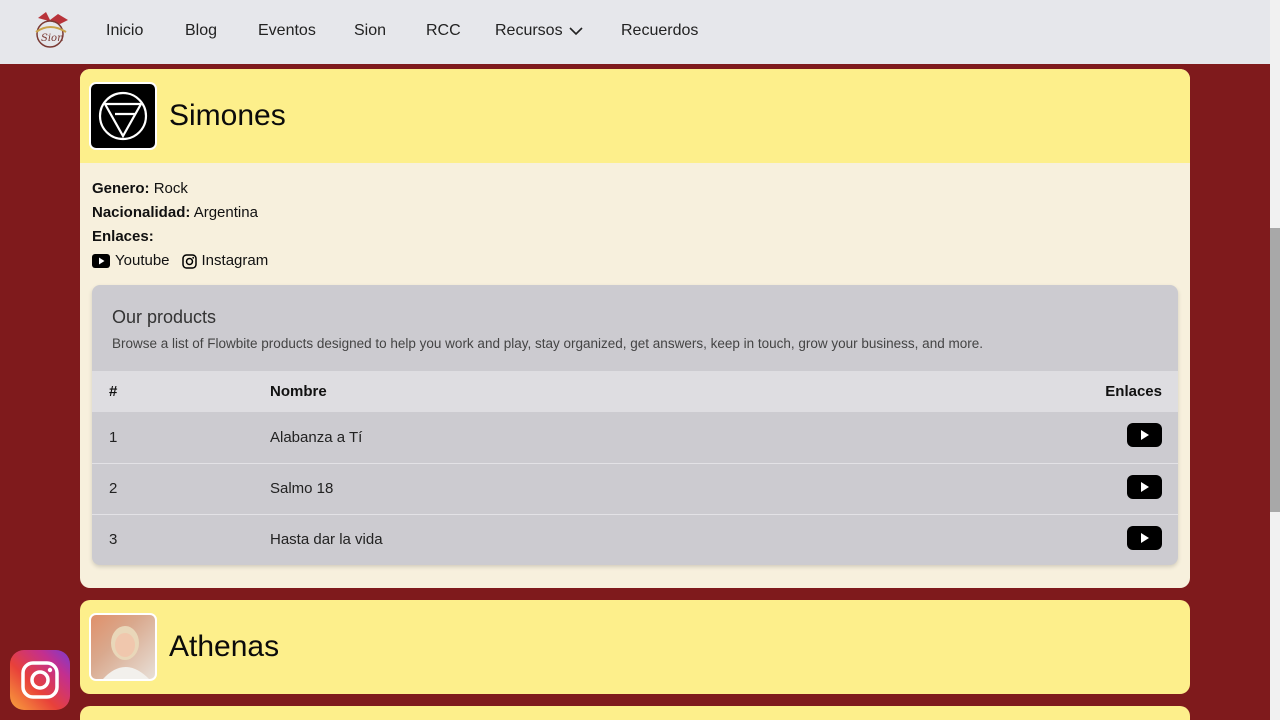 The image size is (1280, 720). Describe the element at coordinates (225, 212) in the screenshot. I see `nationality-value: Argentina` at that location.